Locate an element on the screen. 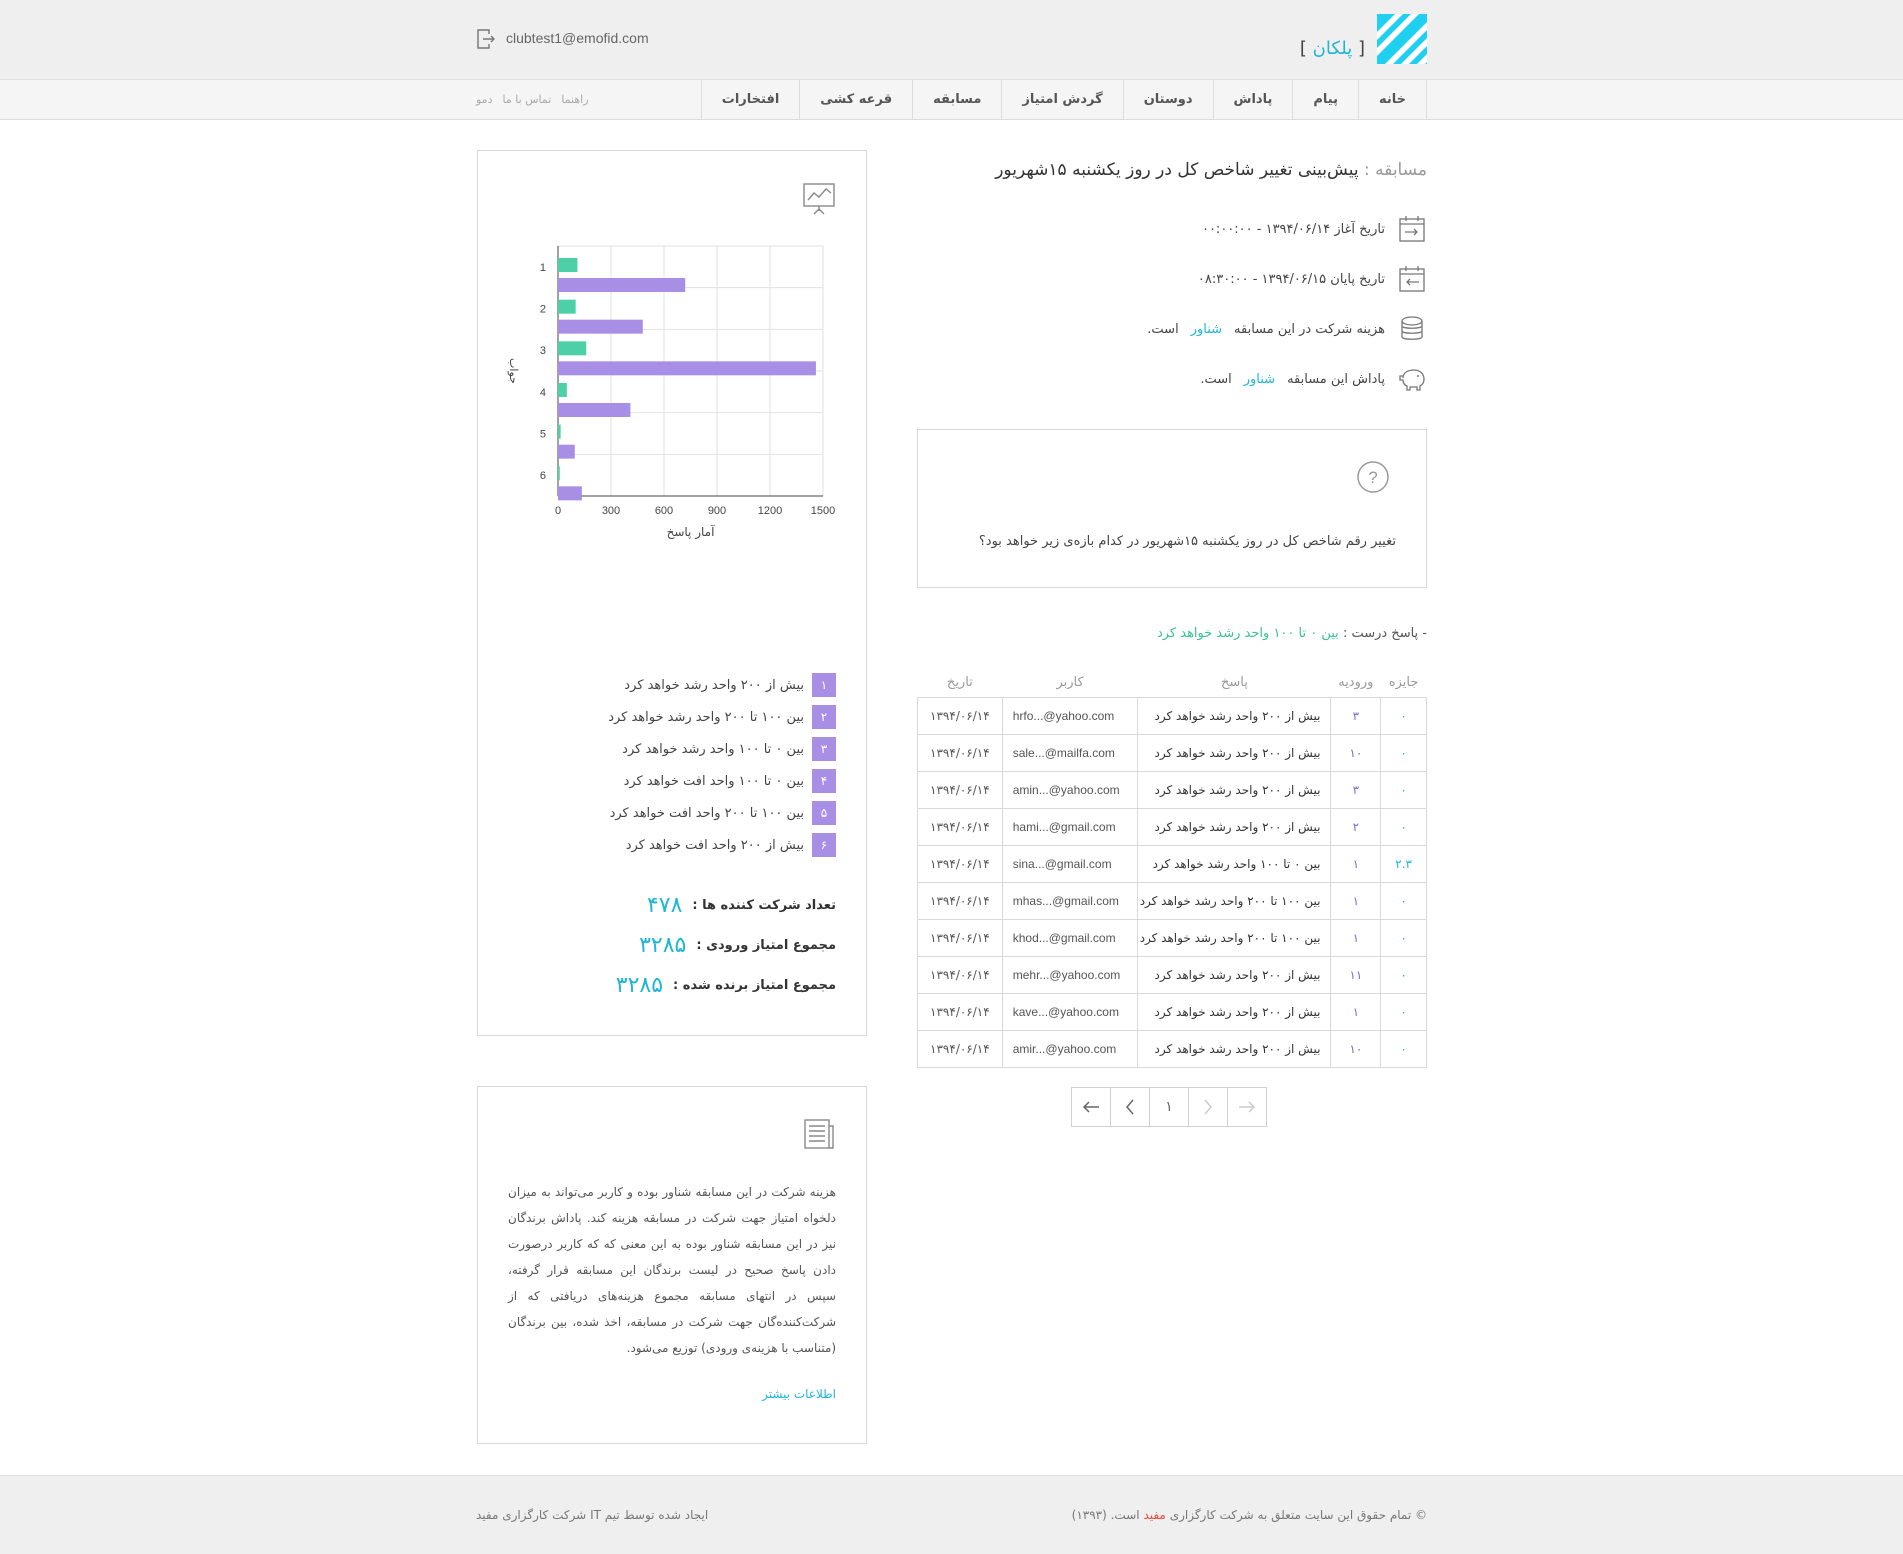 The height and width of the screenshot is (1554, 1903). nav-item-friends: دوستان is located at coordinates (1169, 100).